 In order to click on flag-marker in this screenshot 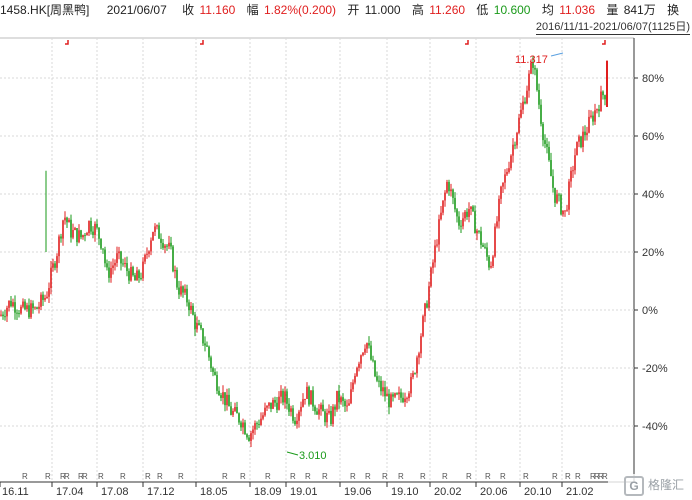, I will do `click(202, 42)`.